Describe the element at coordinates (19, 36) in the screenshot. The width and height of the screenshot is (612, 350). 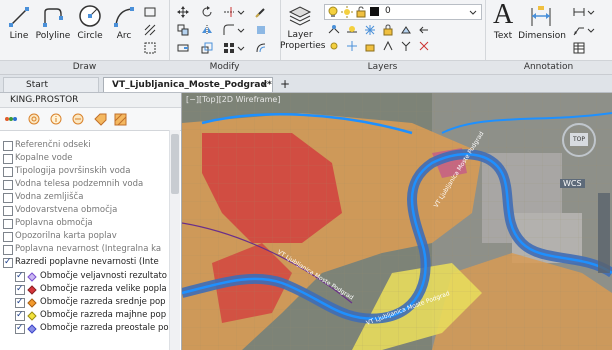
I see `line-label: Line` at that location.